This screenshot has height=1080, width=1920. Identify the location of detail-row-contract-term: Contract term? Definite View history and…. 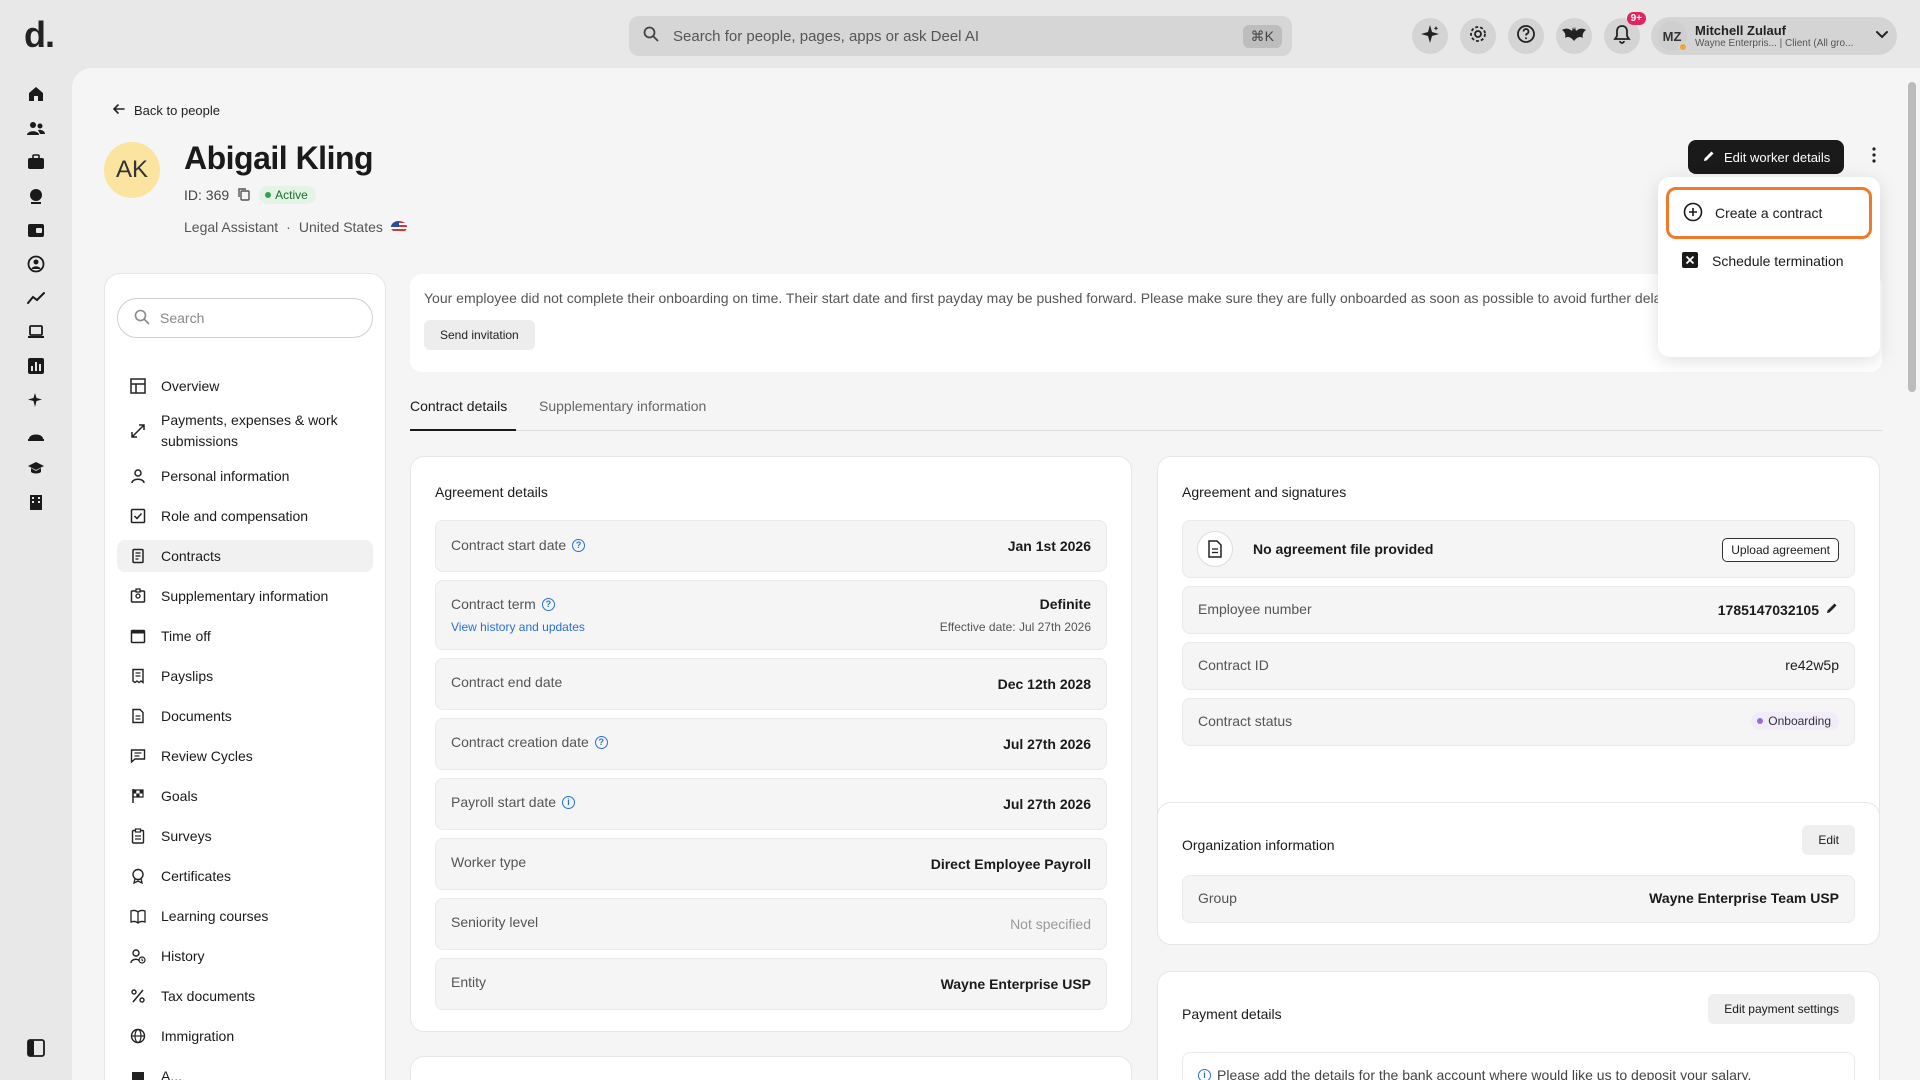
(771, 615).